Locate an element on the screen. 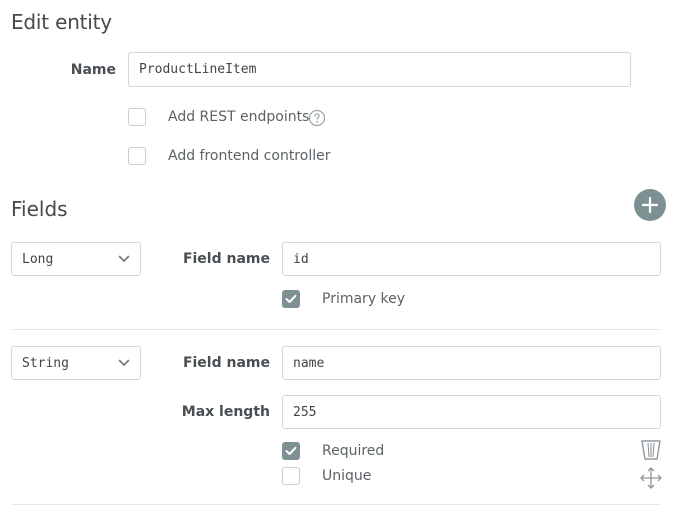  add-field-button is located at coordinates (650, 205).